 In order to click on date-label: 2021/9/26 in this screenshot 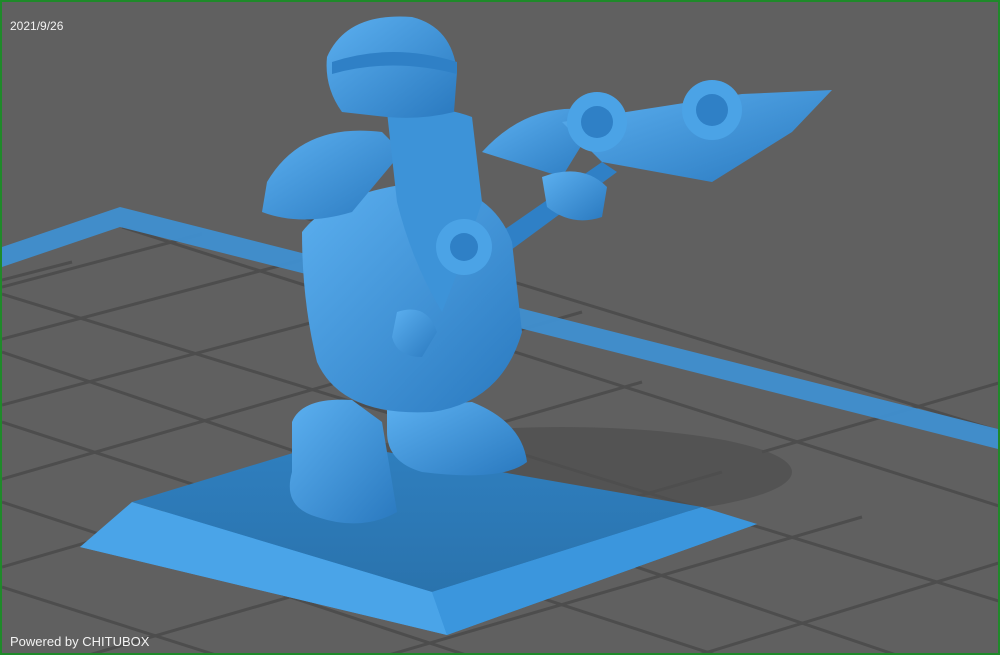, I will do `click(37, 26)`.